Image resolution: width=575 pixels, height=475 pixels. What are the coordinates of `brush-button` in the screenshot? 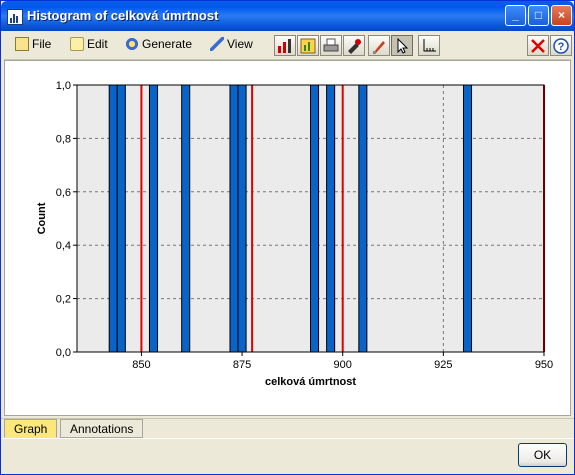 It's located at (379, 45).